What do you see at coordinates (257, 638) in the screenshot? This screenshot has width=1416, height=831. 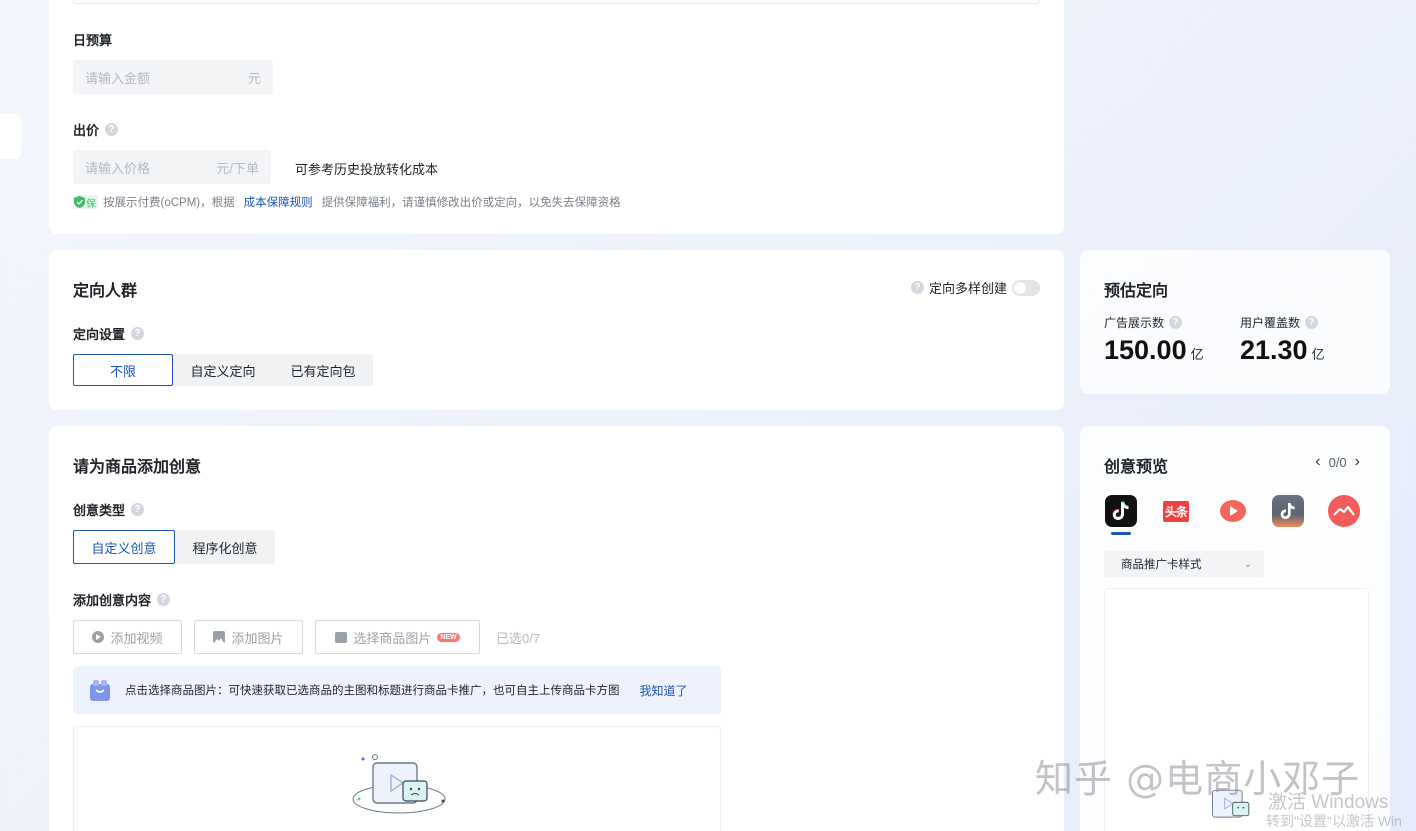 I see `add-image-label: 添加图片` at bounding box center [257, 638].